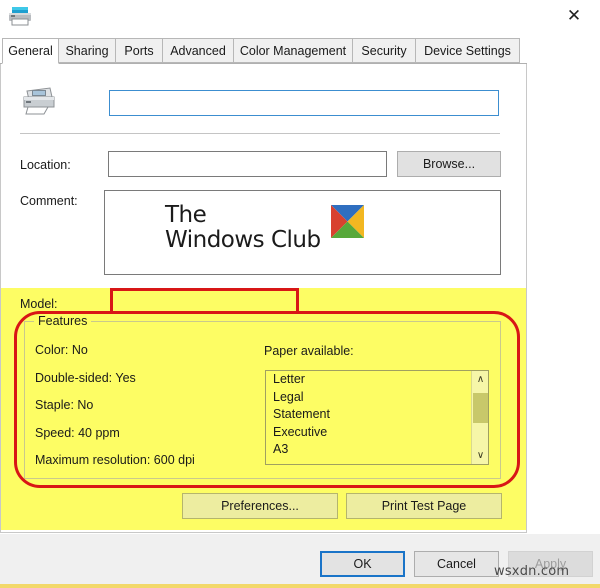  Describe the element at coordinates (456, 564) in the screenshot. I see `cancel-button: Cancel` at that location.